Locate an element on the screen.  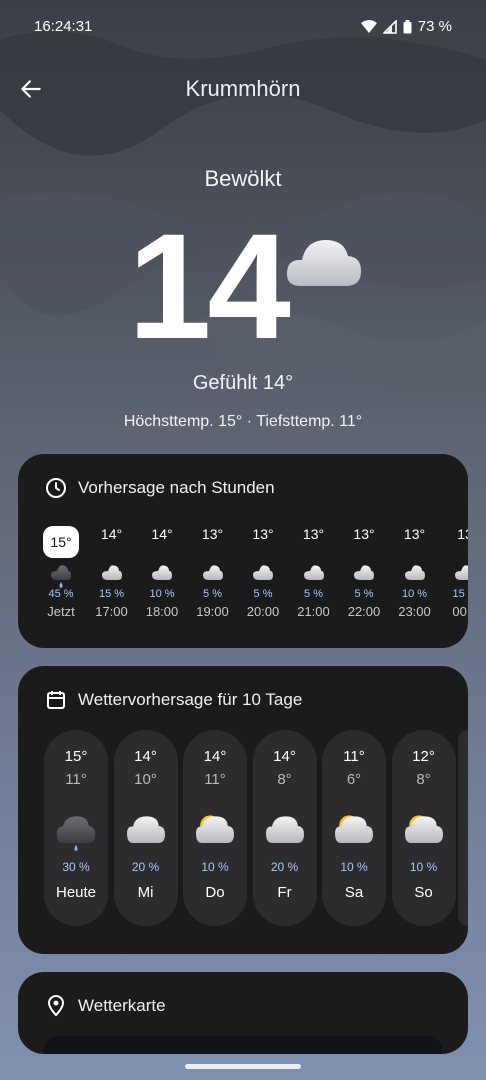
hourly-precip: 10 % is located at coordinates (414, 594).